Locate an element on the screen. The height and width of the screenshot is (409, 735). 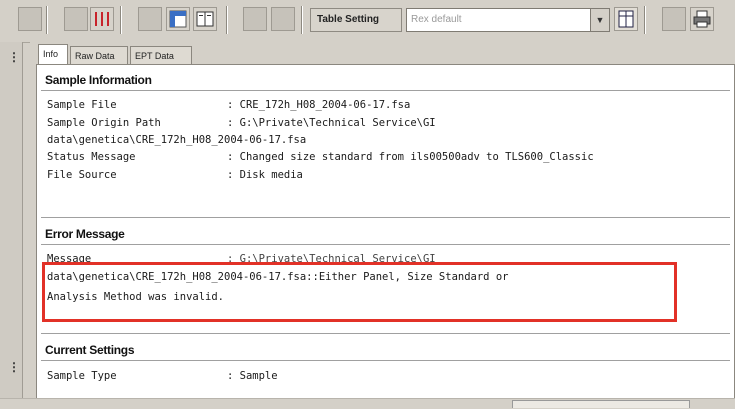
row-value: : Sample is located at coordinates (252, 376).